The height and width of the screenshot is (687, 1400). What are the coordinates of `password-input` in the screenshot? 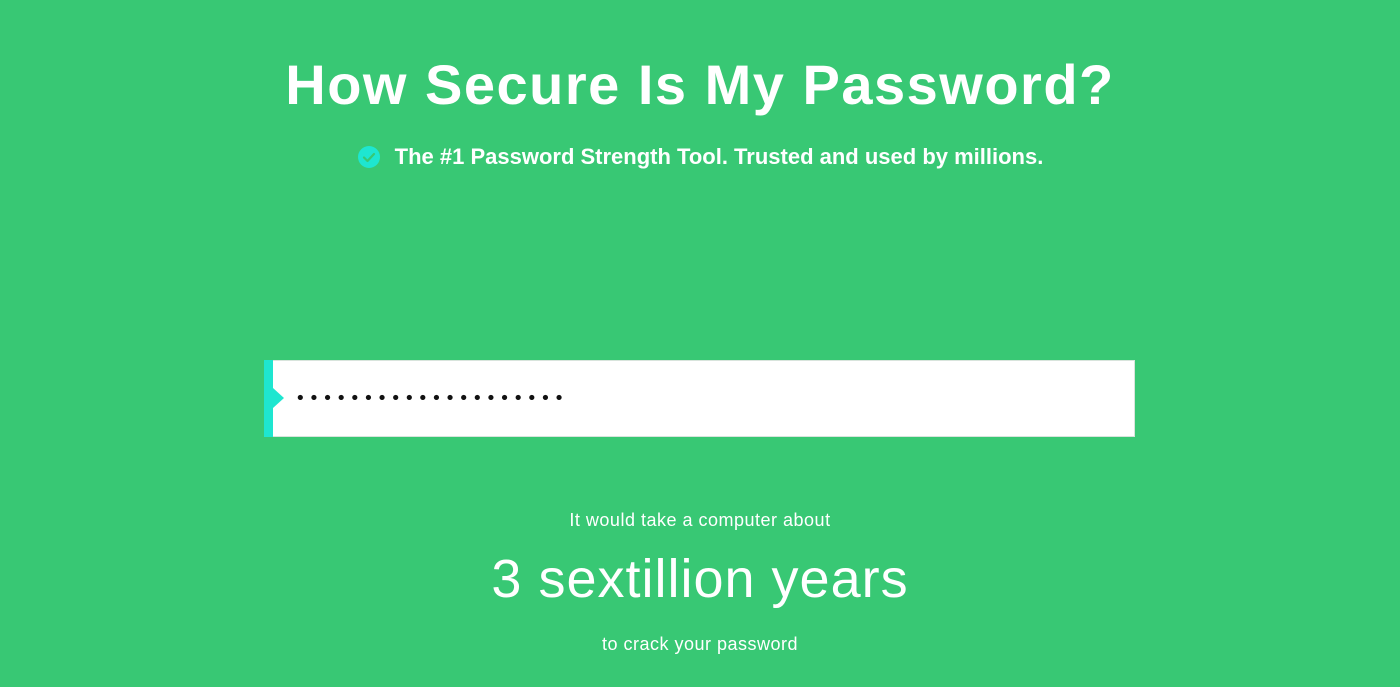 It's located at (705, 398).